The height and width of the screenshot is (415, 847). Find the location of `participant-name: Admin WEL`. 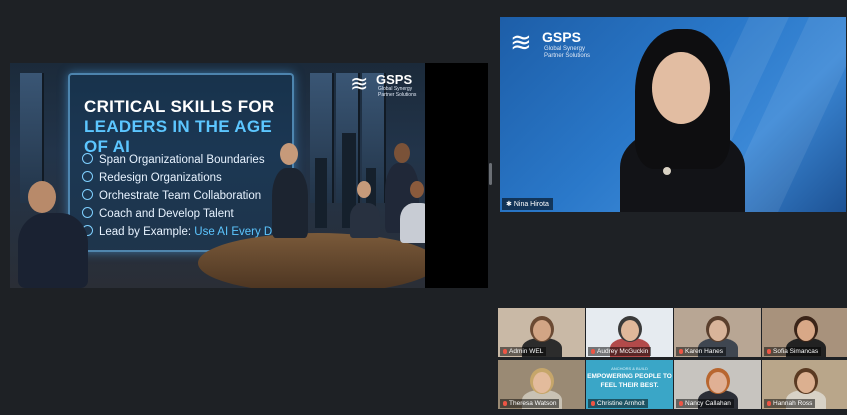

participant-name: Admin WEL is located at coordinates (523, 351).